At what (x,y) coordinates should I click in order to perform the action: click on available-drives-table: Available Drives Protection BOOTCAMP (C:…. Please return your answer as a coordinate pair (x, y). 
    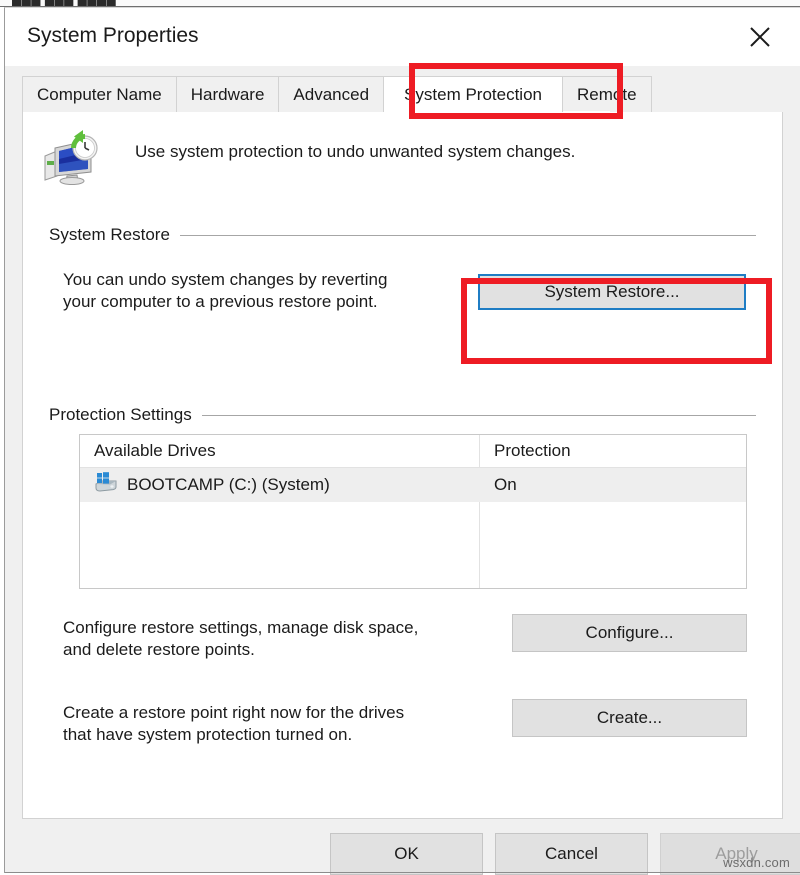
    Looking at the image, I should click on (413, 511).